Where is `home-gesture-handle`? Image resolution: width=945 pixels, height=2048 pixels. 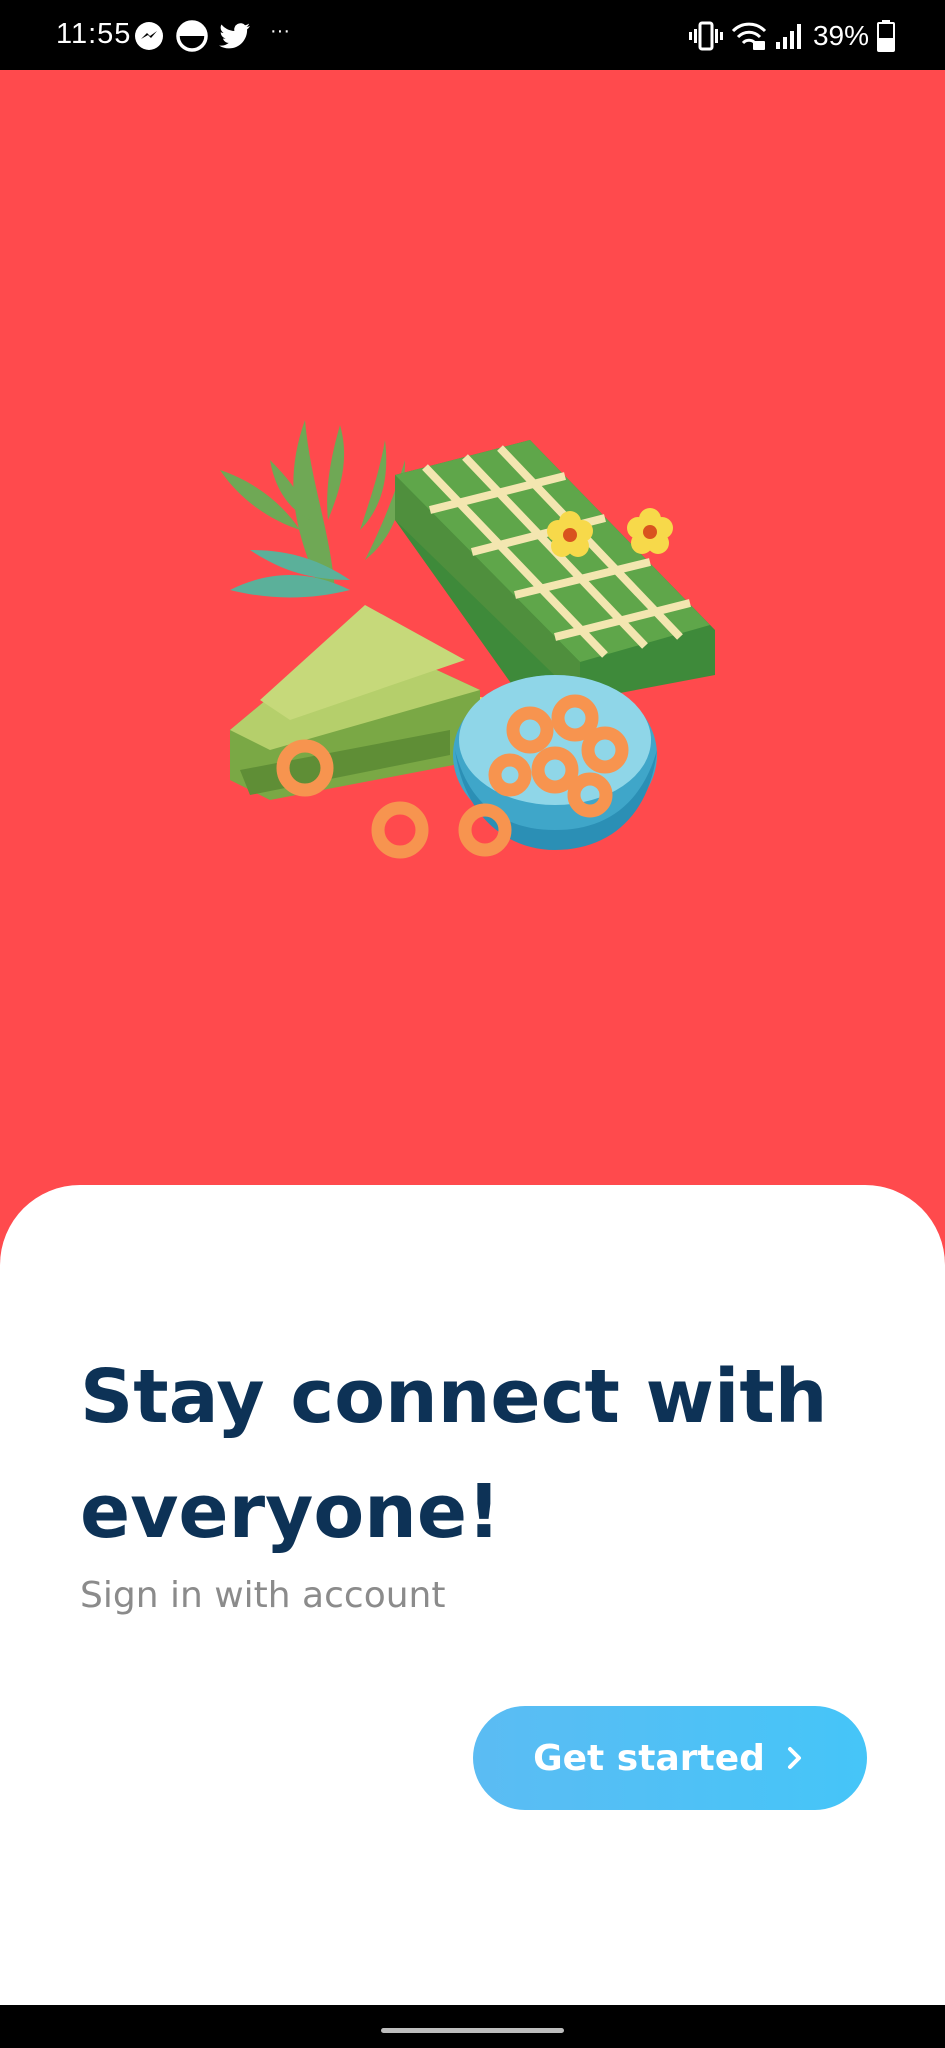 home-gesture-handle is located at coordinates (472, 2030).